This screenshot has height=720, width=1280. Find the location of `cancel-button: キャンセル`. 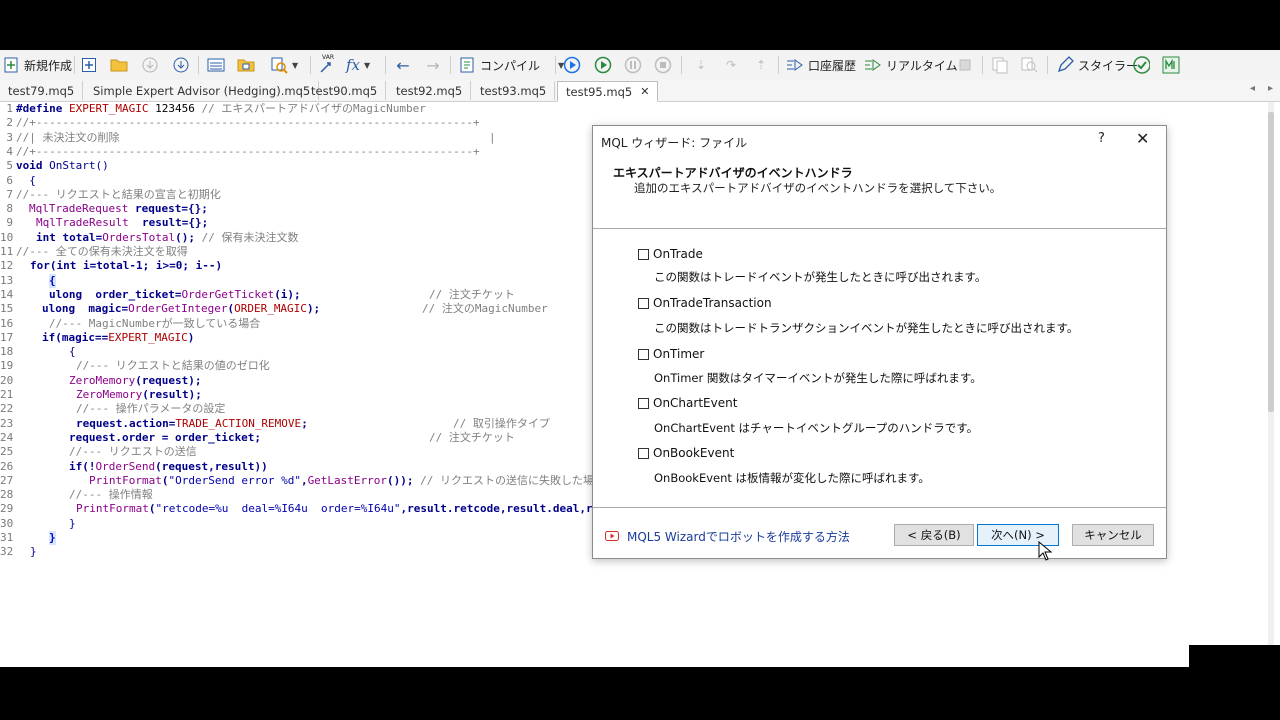

cancel-button: キャンセル is located at coordinates (1113, 535).